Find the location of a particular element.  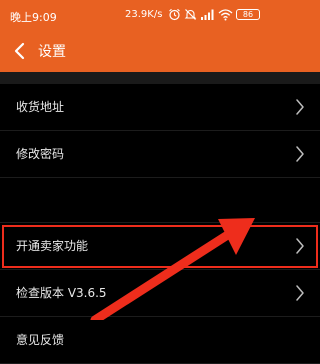

settings-item-label: 检查版本 V3.6.5 is located at coordinates (61, 293).